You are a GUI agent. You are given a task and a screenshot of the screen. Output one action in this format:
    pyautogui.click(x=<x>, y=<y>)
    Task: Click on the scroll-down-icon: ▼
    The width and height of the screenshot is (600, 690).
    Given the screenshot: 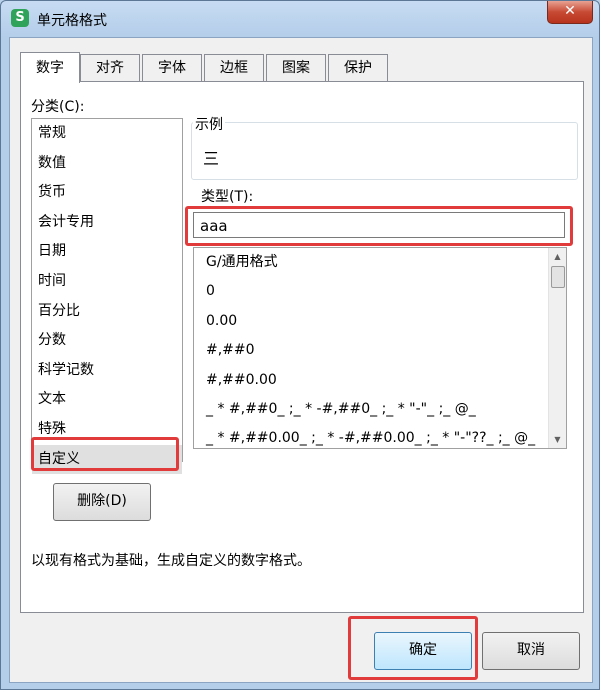 What is the action you would take?
    pyautogui.click(x=557, y=439)
    